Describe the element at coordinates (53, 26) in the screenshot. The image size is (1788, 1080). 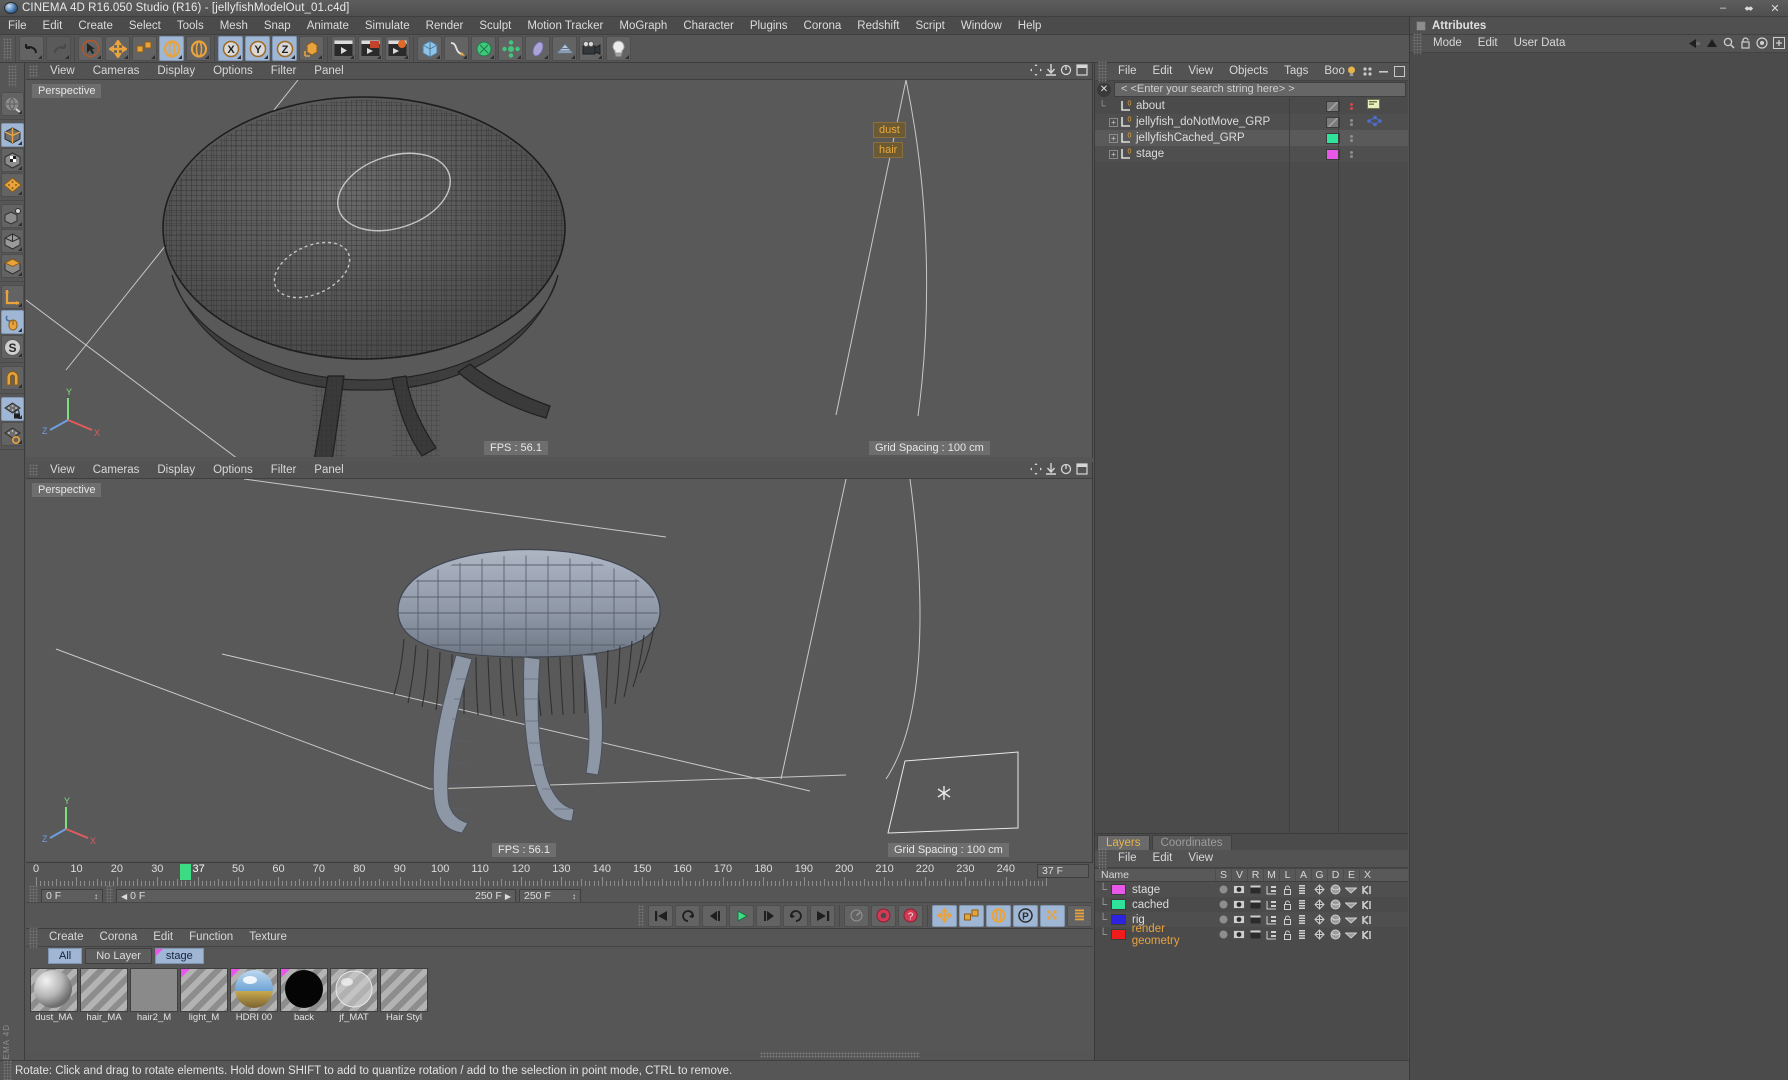
I see `menu-edit: Edit` at that location.